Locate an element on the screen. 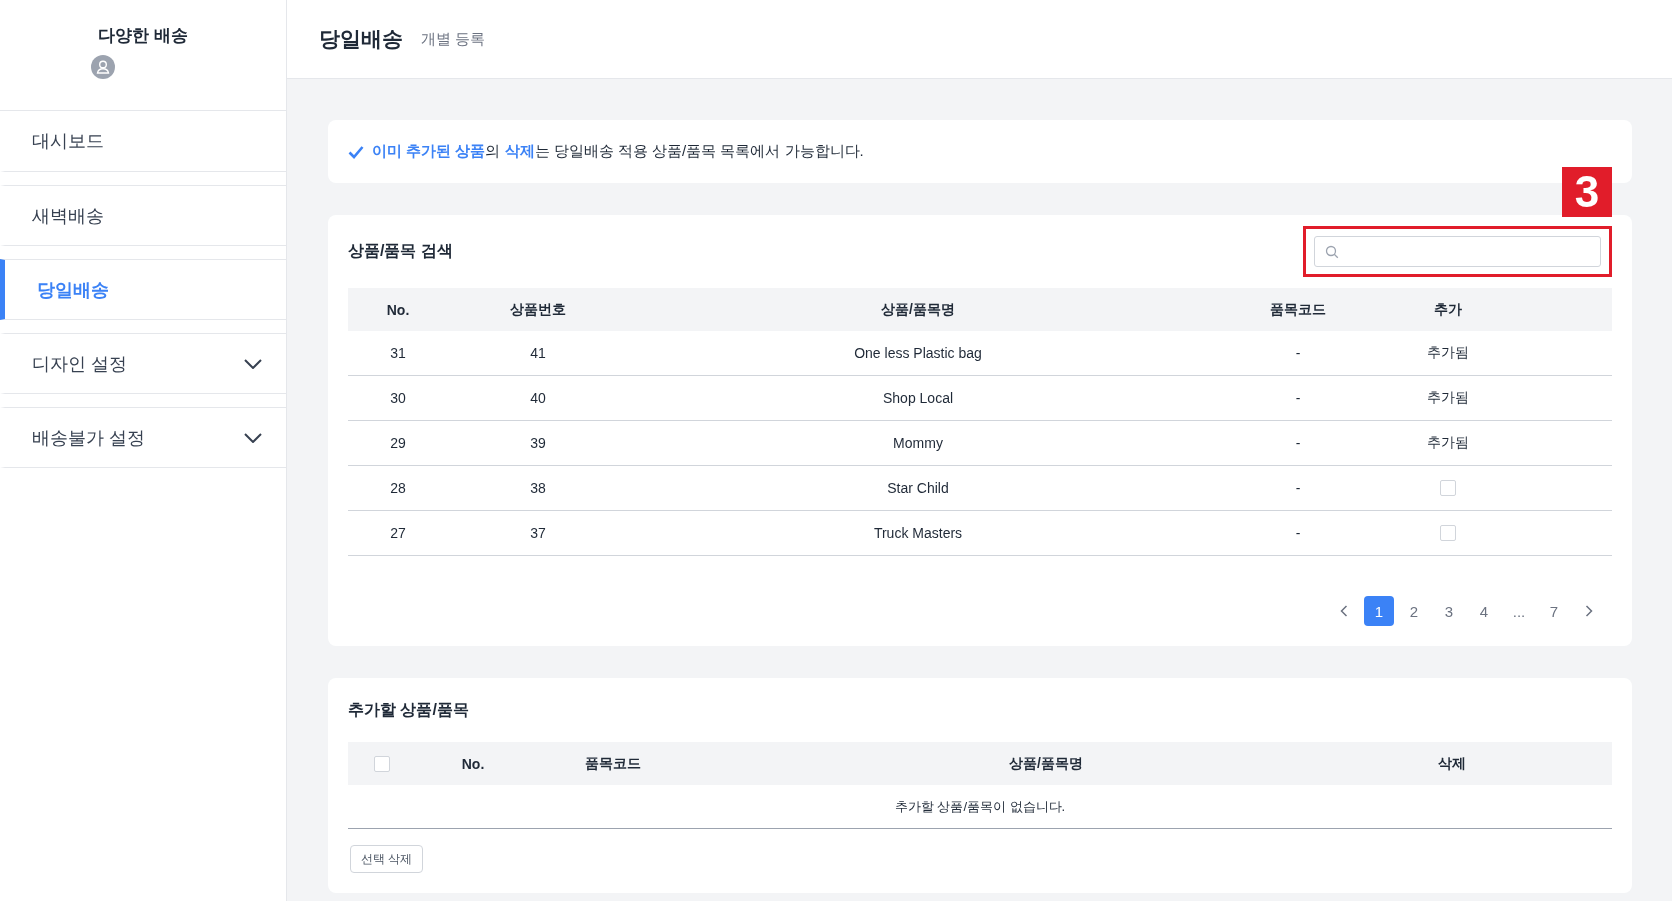  table-cell: 28 is located at coordinates (398, 488).